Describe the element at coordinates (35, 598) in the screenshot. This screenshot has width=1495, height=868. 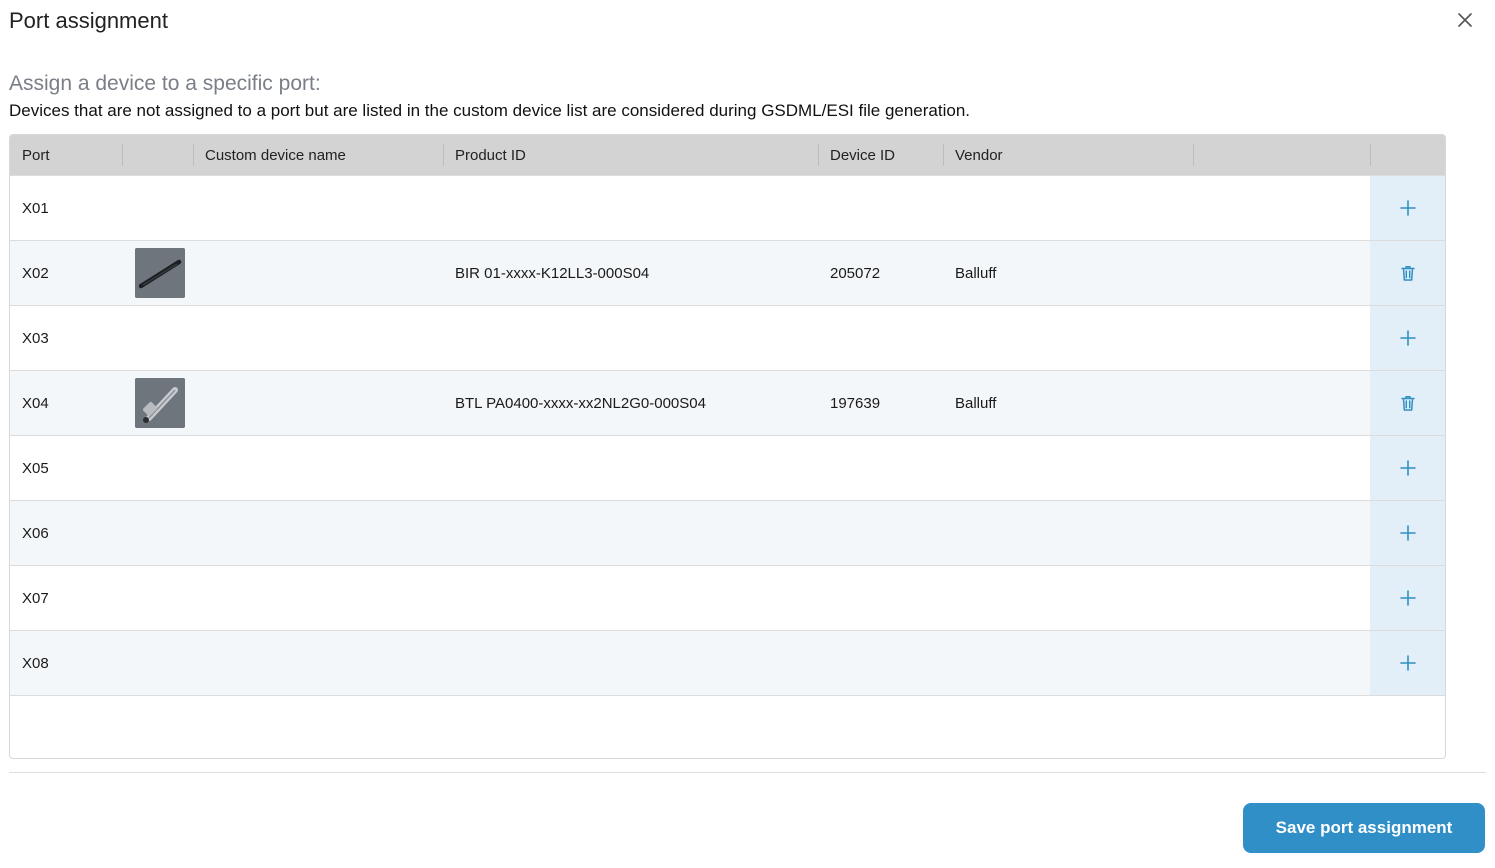
I see `port-cell: X07` at that location.